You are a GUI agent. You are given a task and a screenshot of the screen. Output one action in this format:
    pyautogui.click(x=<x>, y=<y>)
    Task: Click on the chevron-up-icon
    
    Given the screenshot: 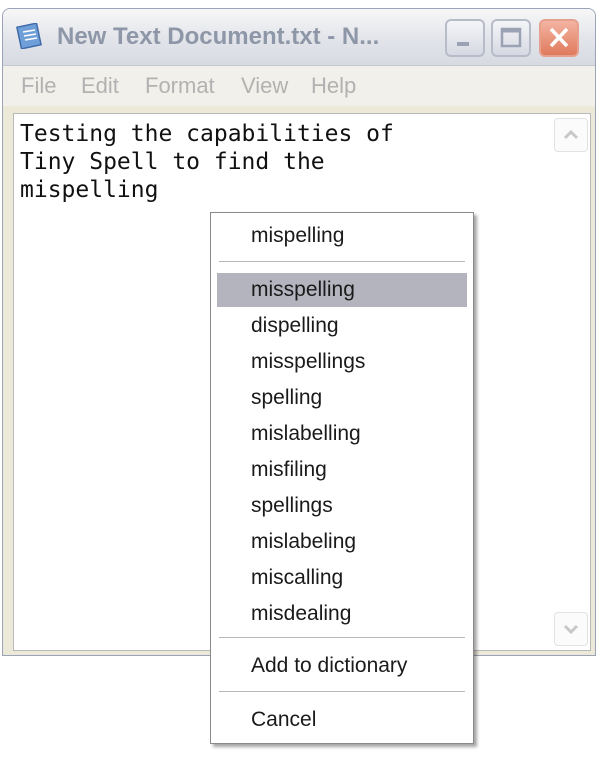 What is the action you would take?
    pyautogui.click(x=571, y=134)
    